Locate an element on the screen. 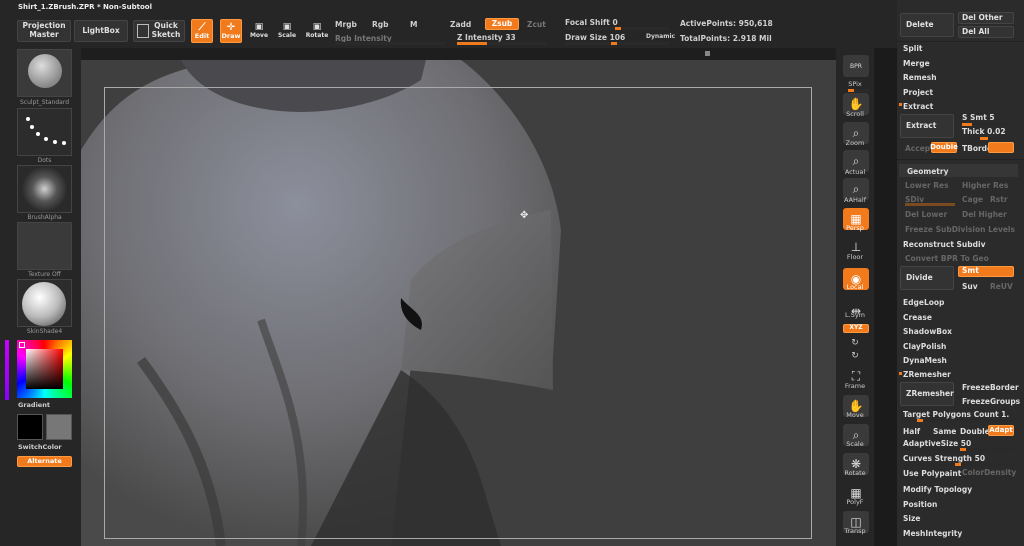 The width and height of the screenshot is (1024, 546). convert-bpr-button: Convert BPR To Geo is located at coordinates (947, 259).